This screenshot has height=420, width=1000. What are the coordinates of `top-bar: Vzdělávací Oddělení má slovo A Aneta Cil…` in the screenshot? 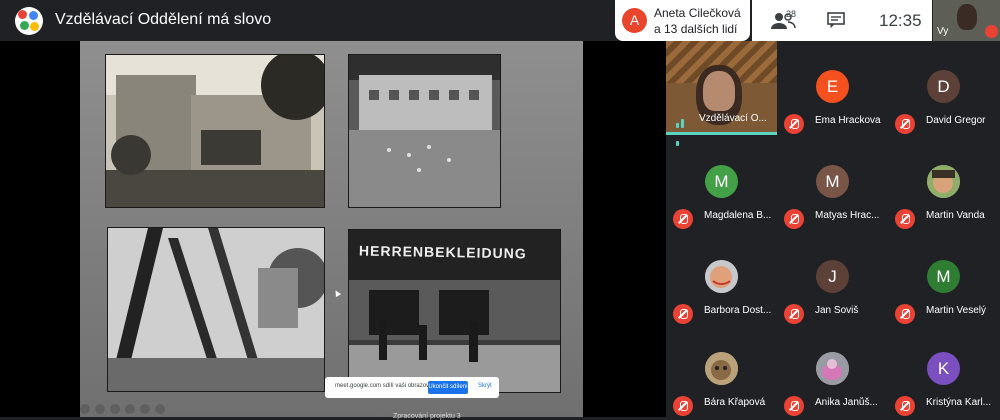 It's located at (500, 20).